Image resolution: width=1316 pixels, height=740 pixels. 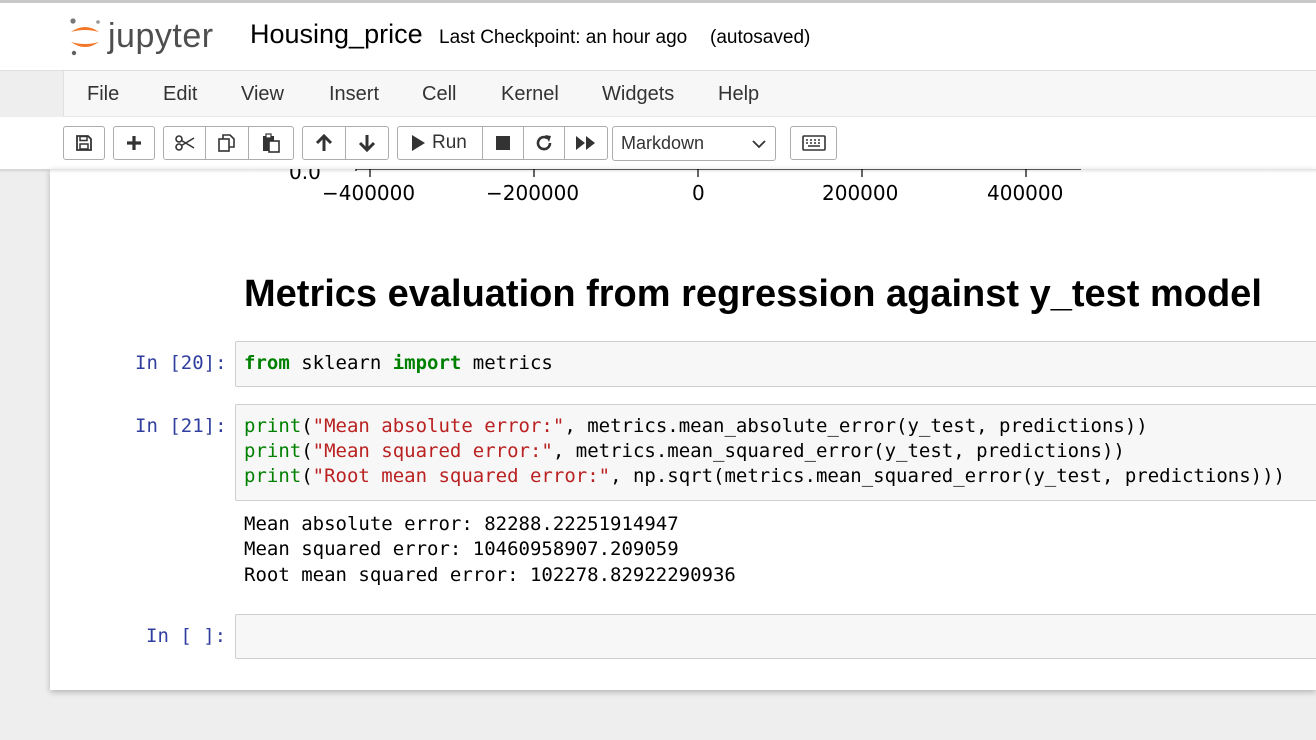 I want to click on code-token: "Mean squared error:", so click(x=432, y=451).